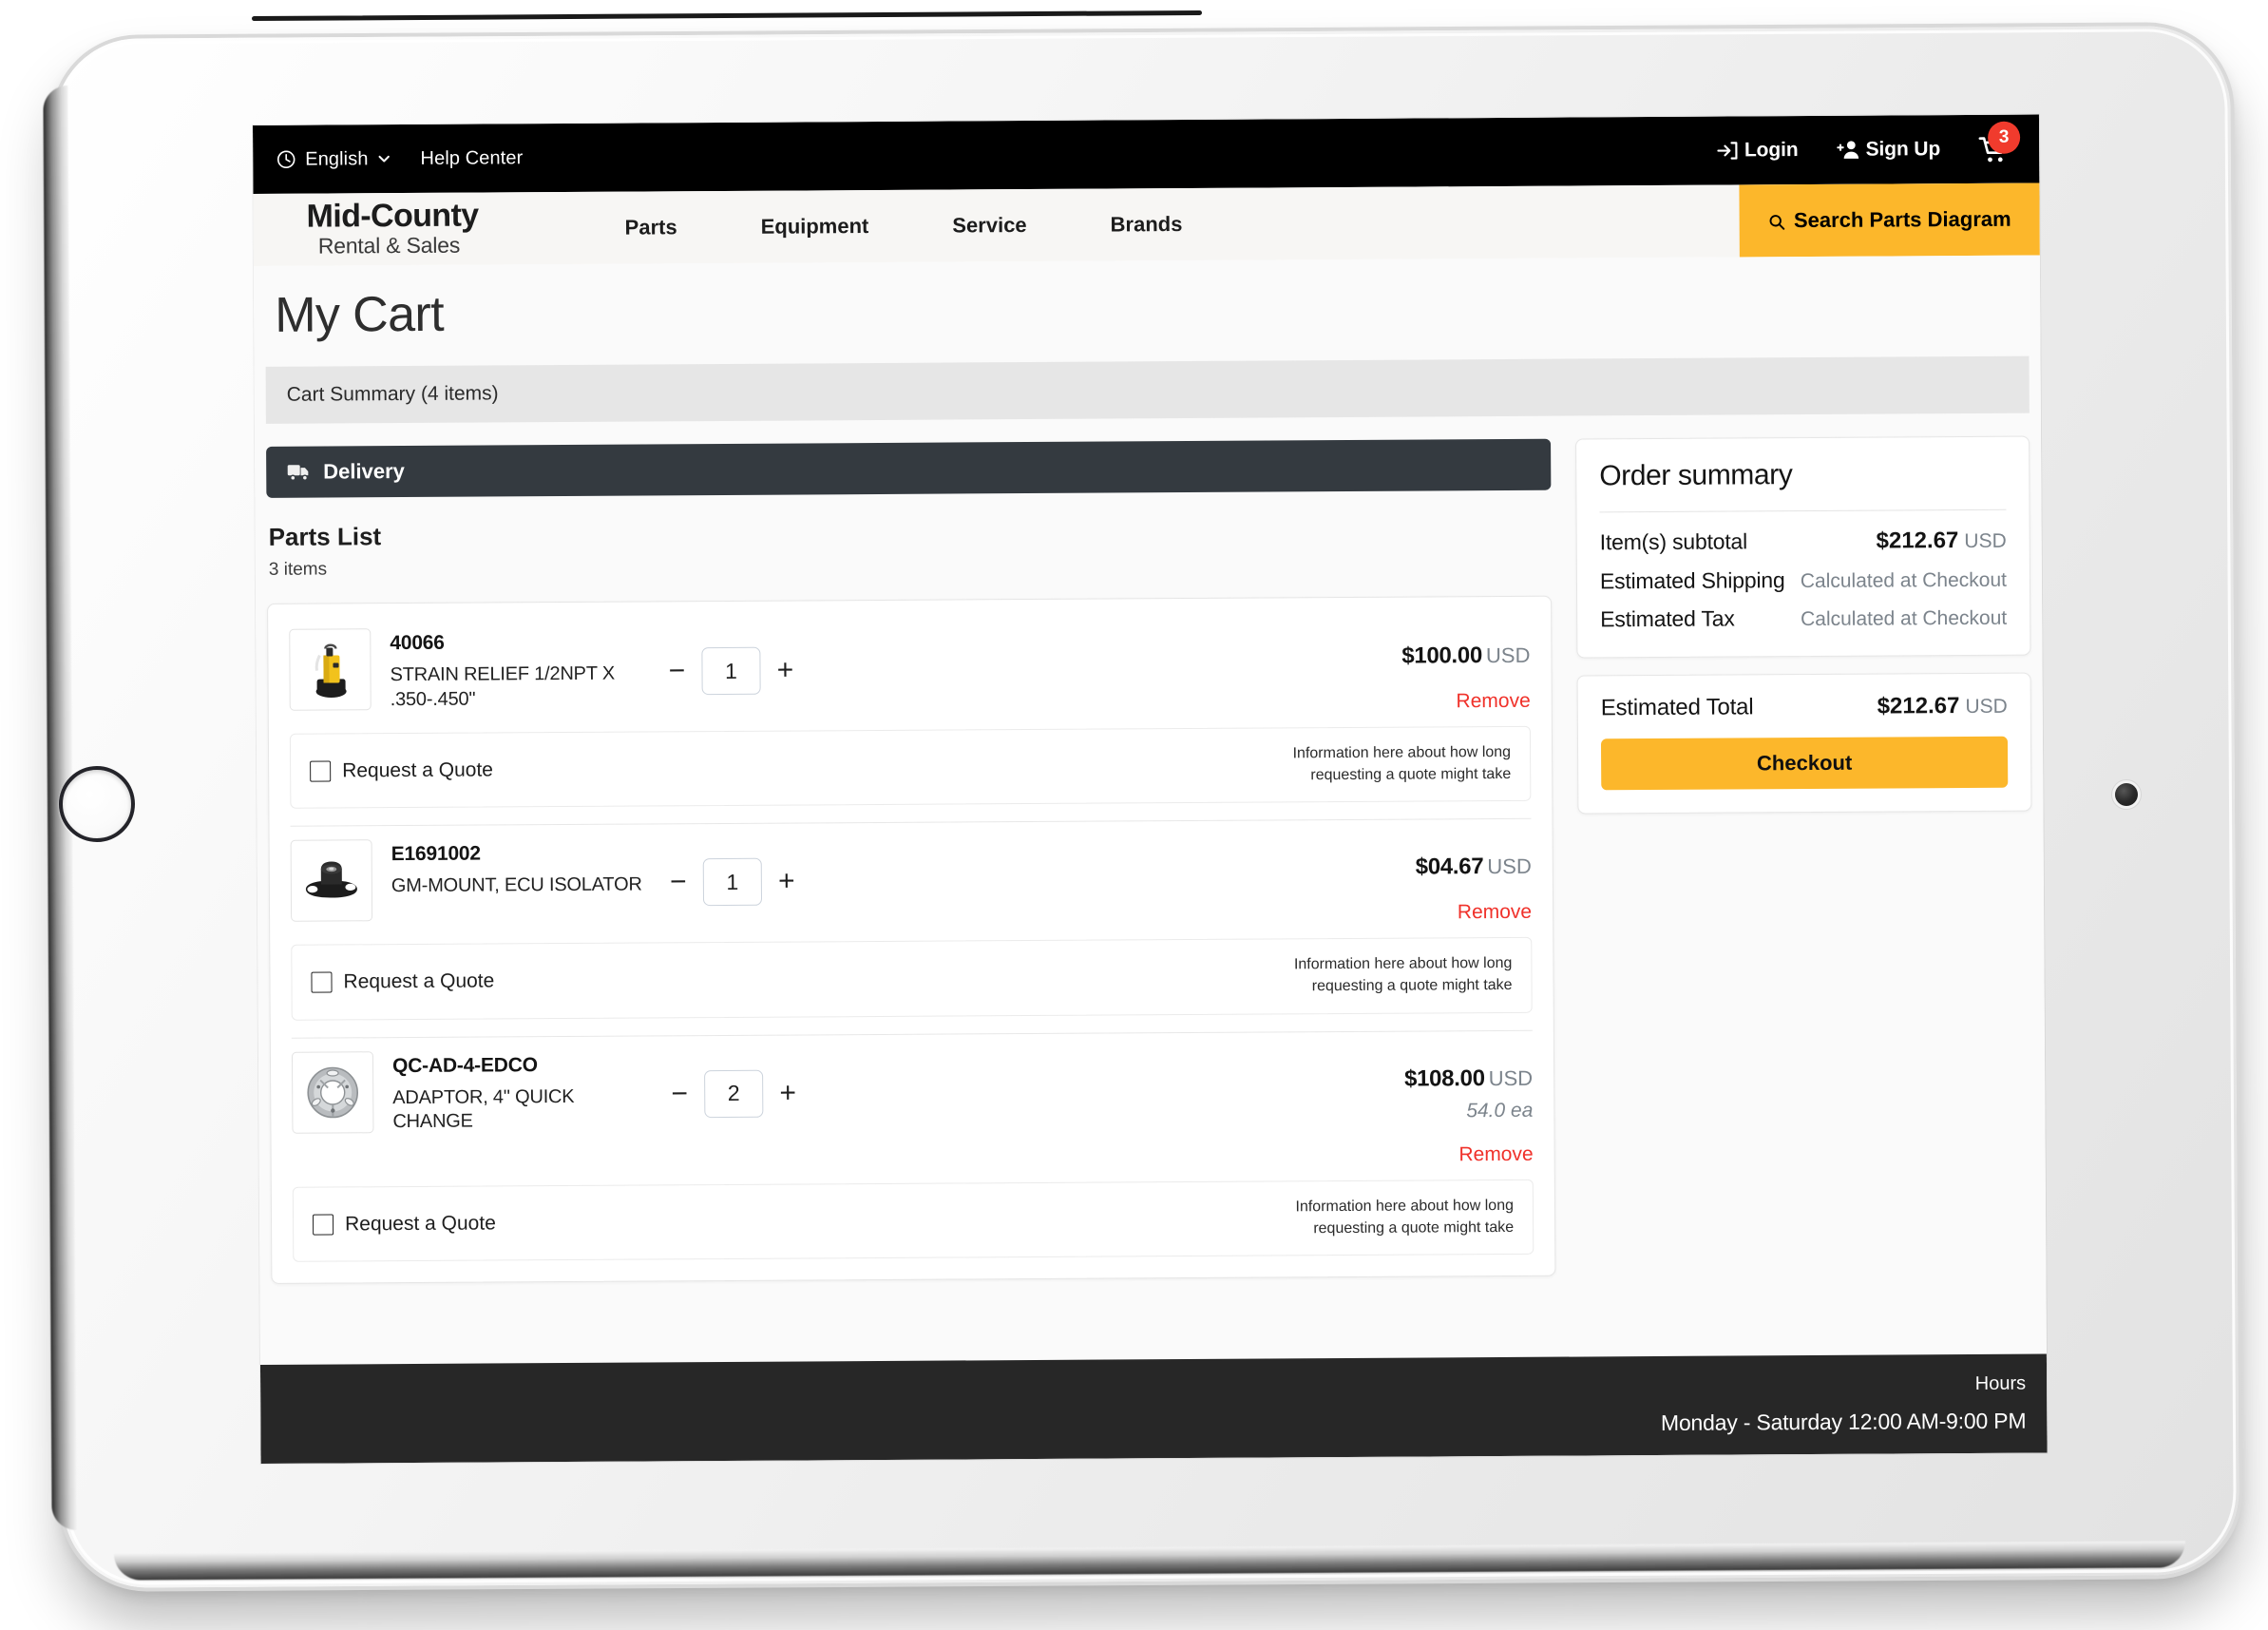  Describe the element at coordinates (366, 229) in the screenshot. I see `brand-logo: Mid-County Rental & Sales` at that location.